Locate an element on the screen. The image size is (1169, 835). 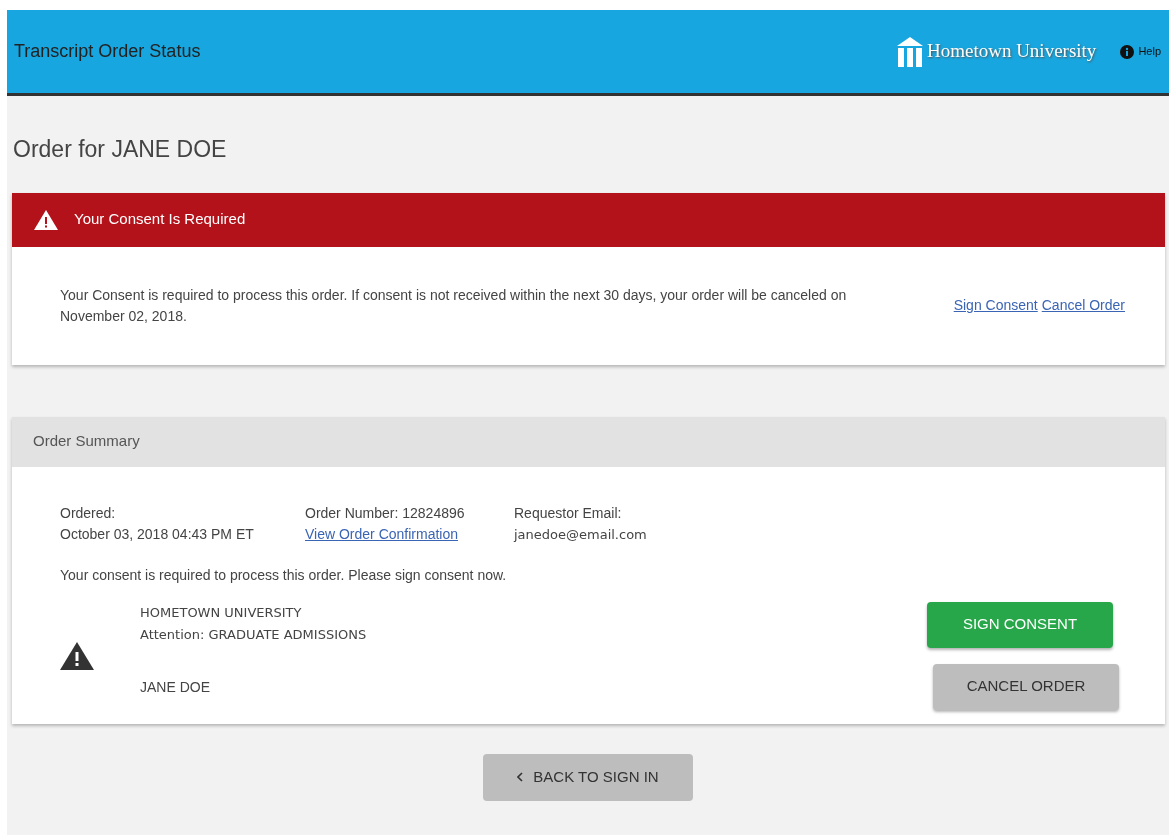
recipient-name: JANE DOE is located at coordinates (175, 687).